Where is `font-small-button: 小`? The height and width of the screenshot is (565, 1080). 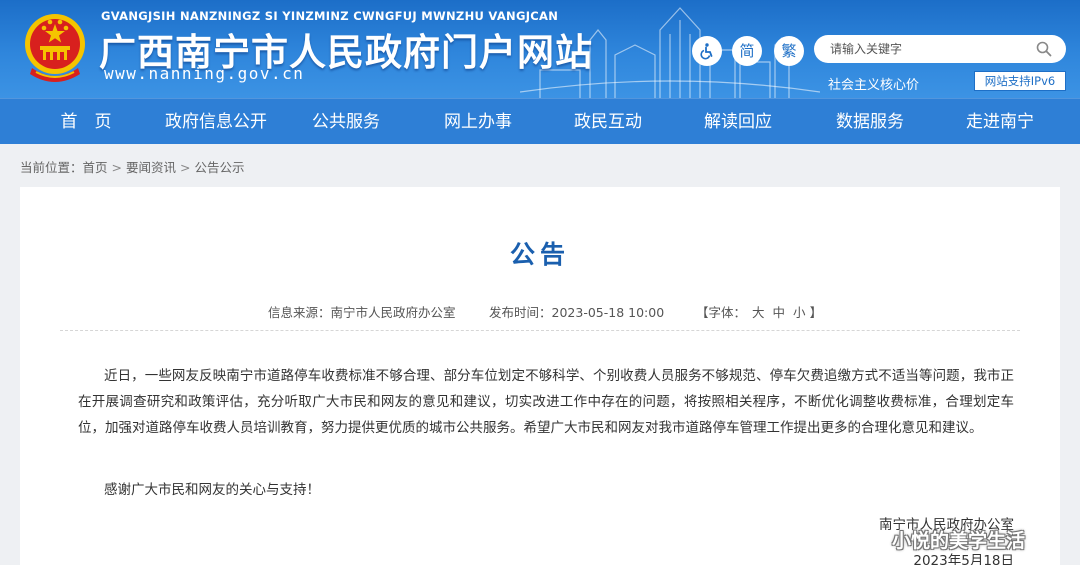
font-small-button: 小 is located at coordinates (799, 312).